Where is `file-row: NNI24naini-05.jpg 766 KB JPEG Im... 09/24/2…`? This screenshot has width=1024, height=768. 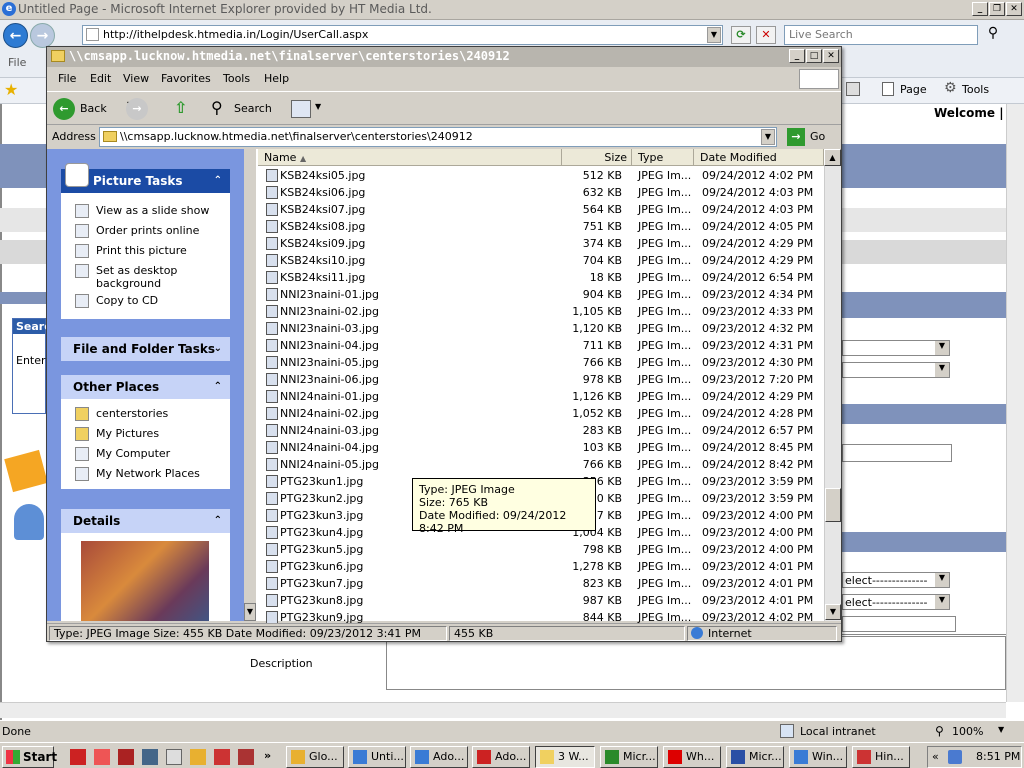
file-row: NNI24naini-05.jpg 766 KB JPEG Im... 09/24/2… is located at coordinates (546, 464).